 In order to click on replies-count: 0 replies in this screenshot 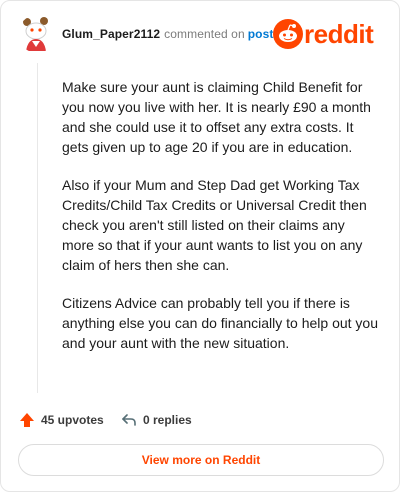, I will do `click(167, 420)`.